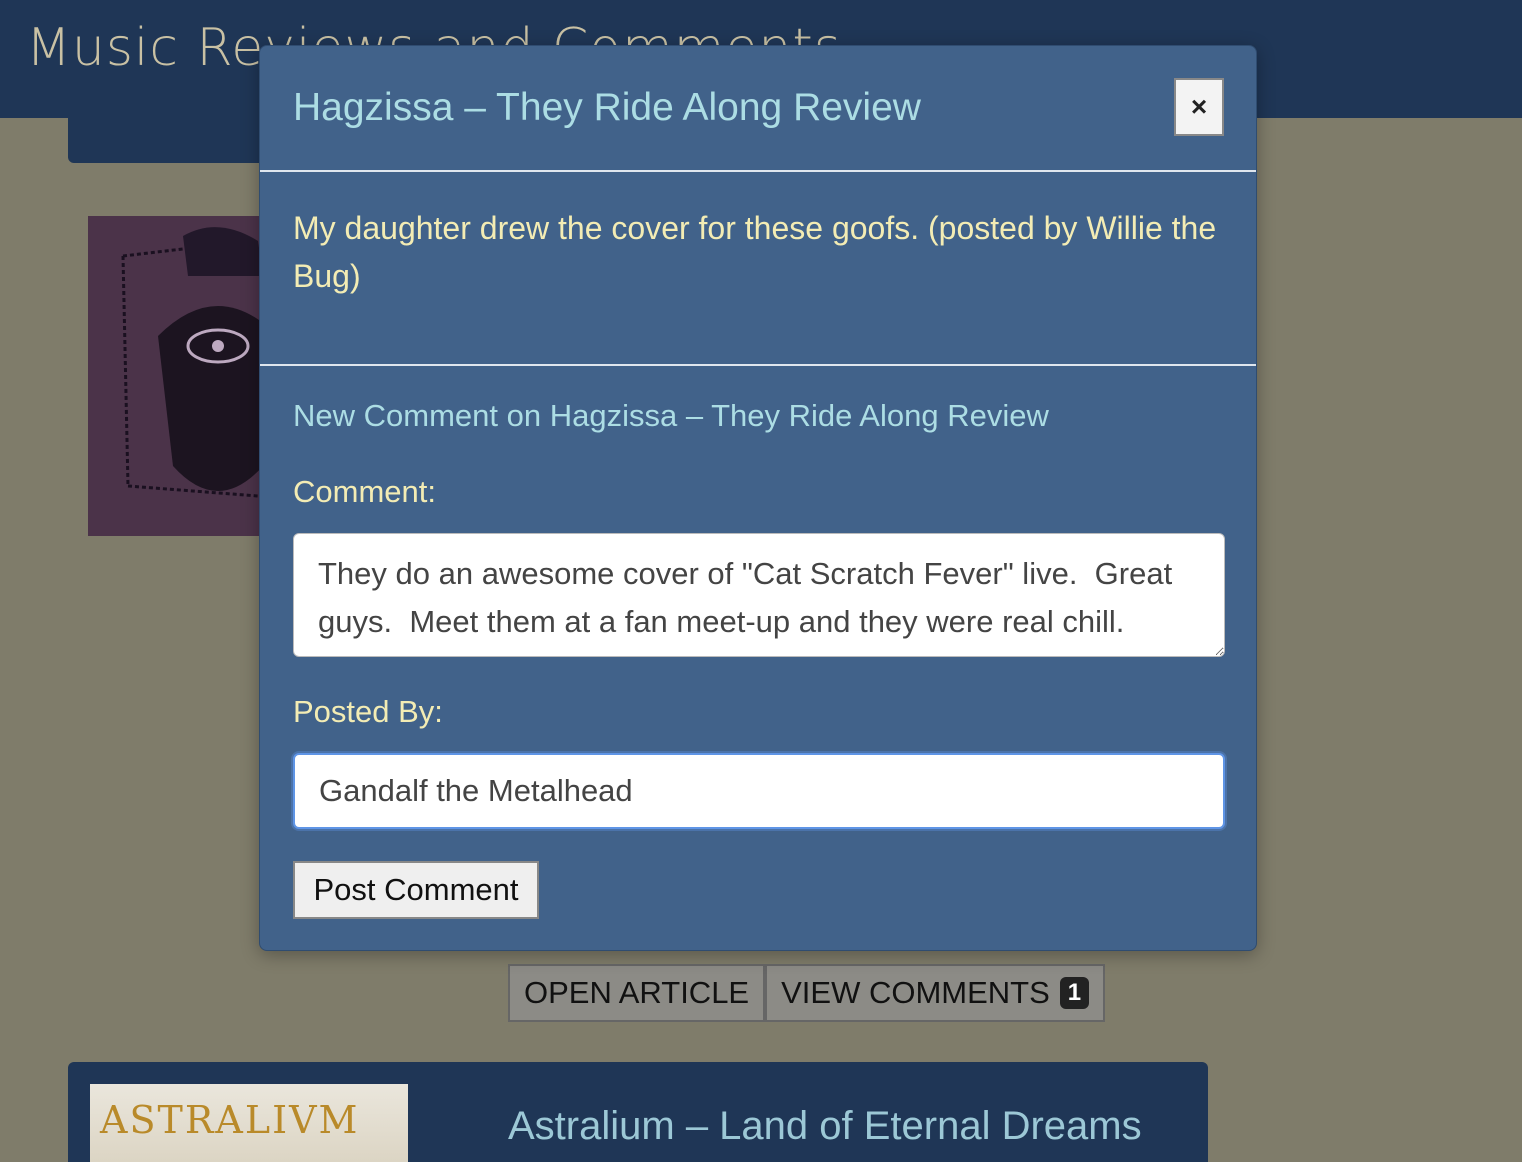 This screenshot has height=1162, width=1522. What do you see at coordinates (230, 1120) in the screenshot?
I see `album-cover-logo: ASTRALIVM` at bounding box center [230, 1120].